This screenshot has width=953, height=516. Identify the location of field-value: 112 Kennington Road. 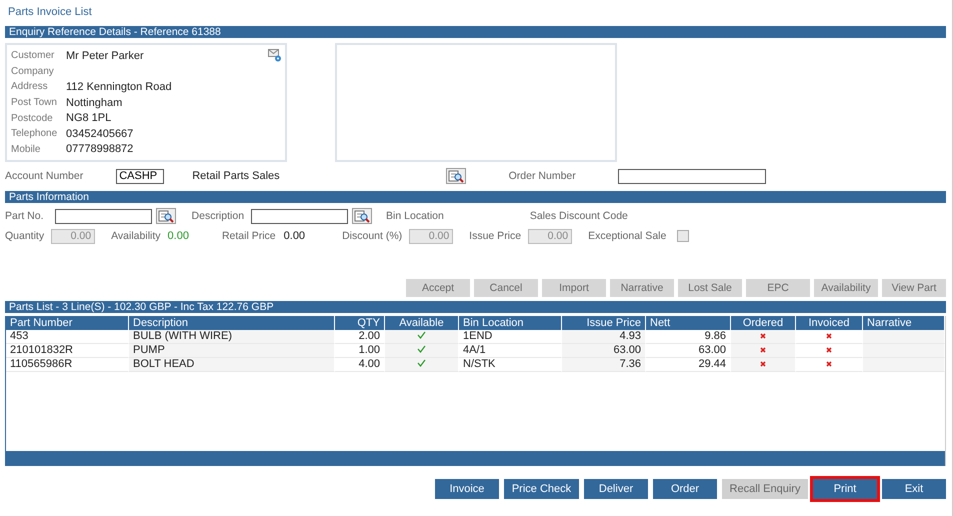
(119, 86).